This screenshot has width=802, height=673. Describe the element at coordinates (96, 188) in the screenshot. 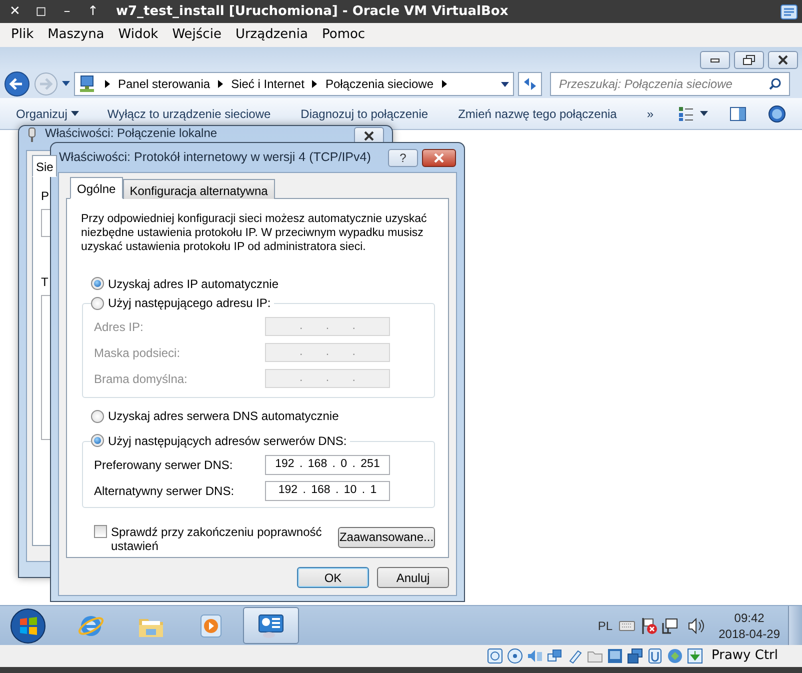

I see `tab: Ogólne` at that location.